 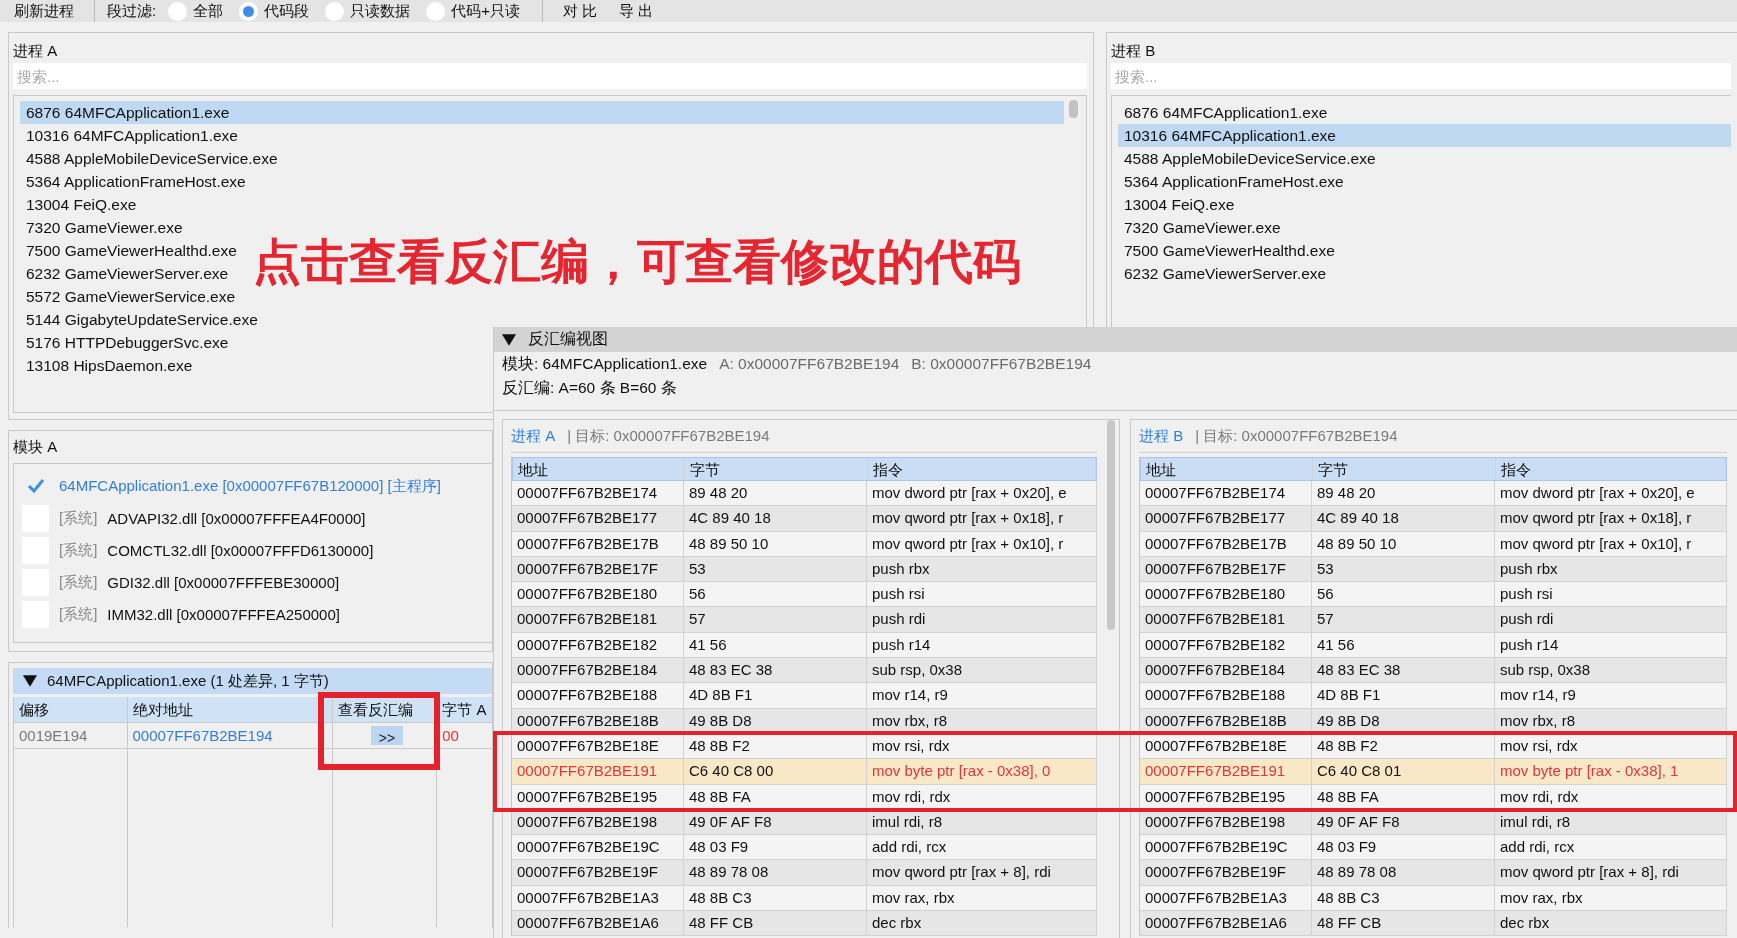 I want to click on filter-label: 段过滤:, so click(x=132, y=11).